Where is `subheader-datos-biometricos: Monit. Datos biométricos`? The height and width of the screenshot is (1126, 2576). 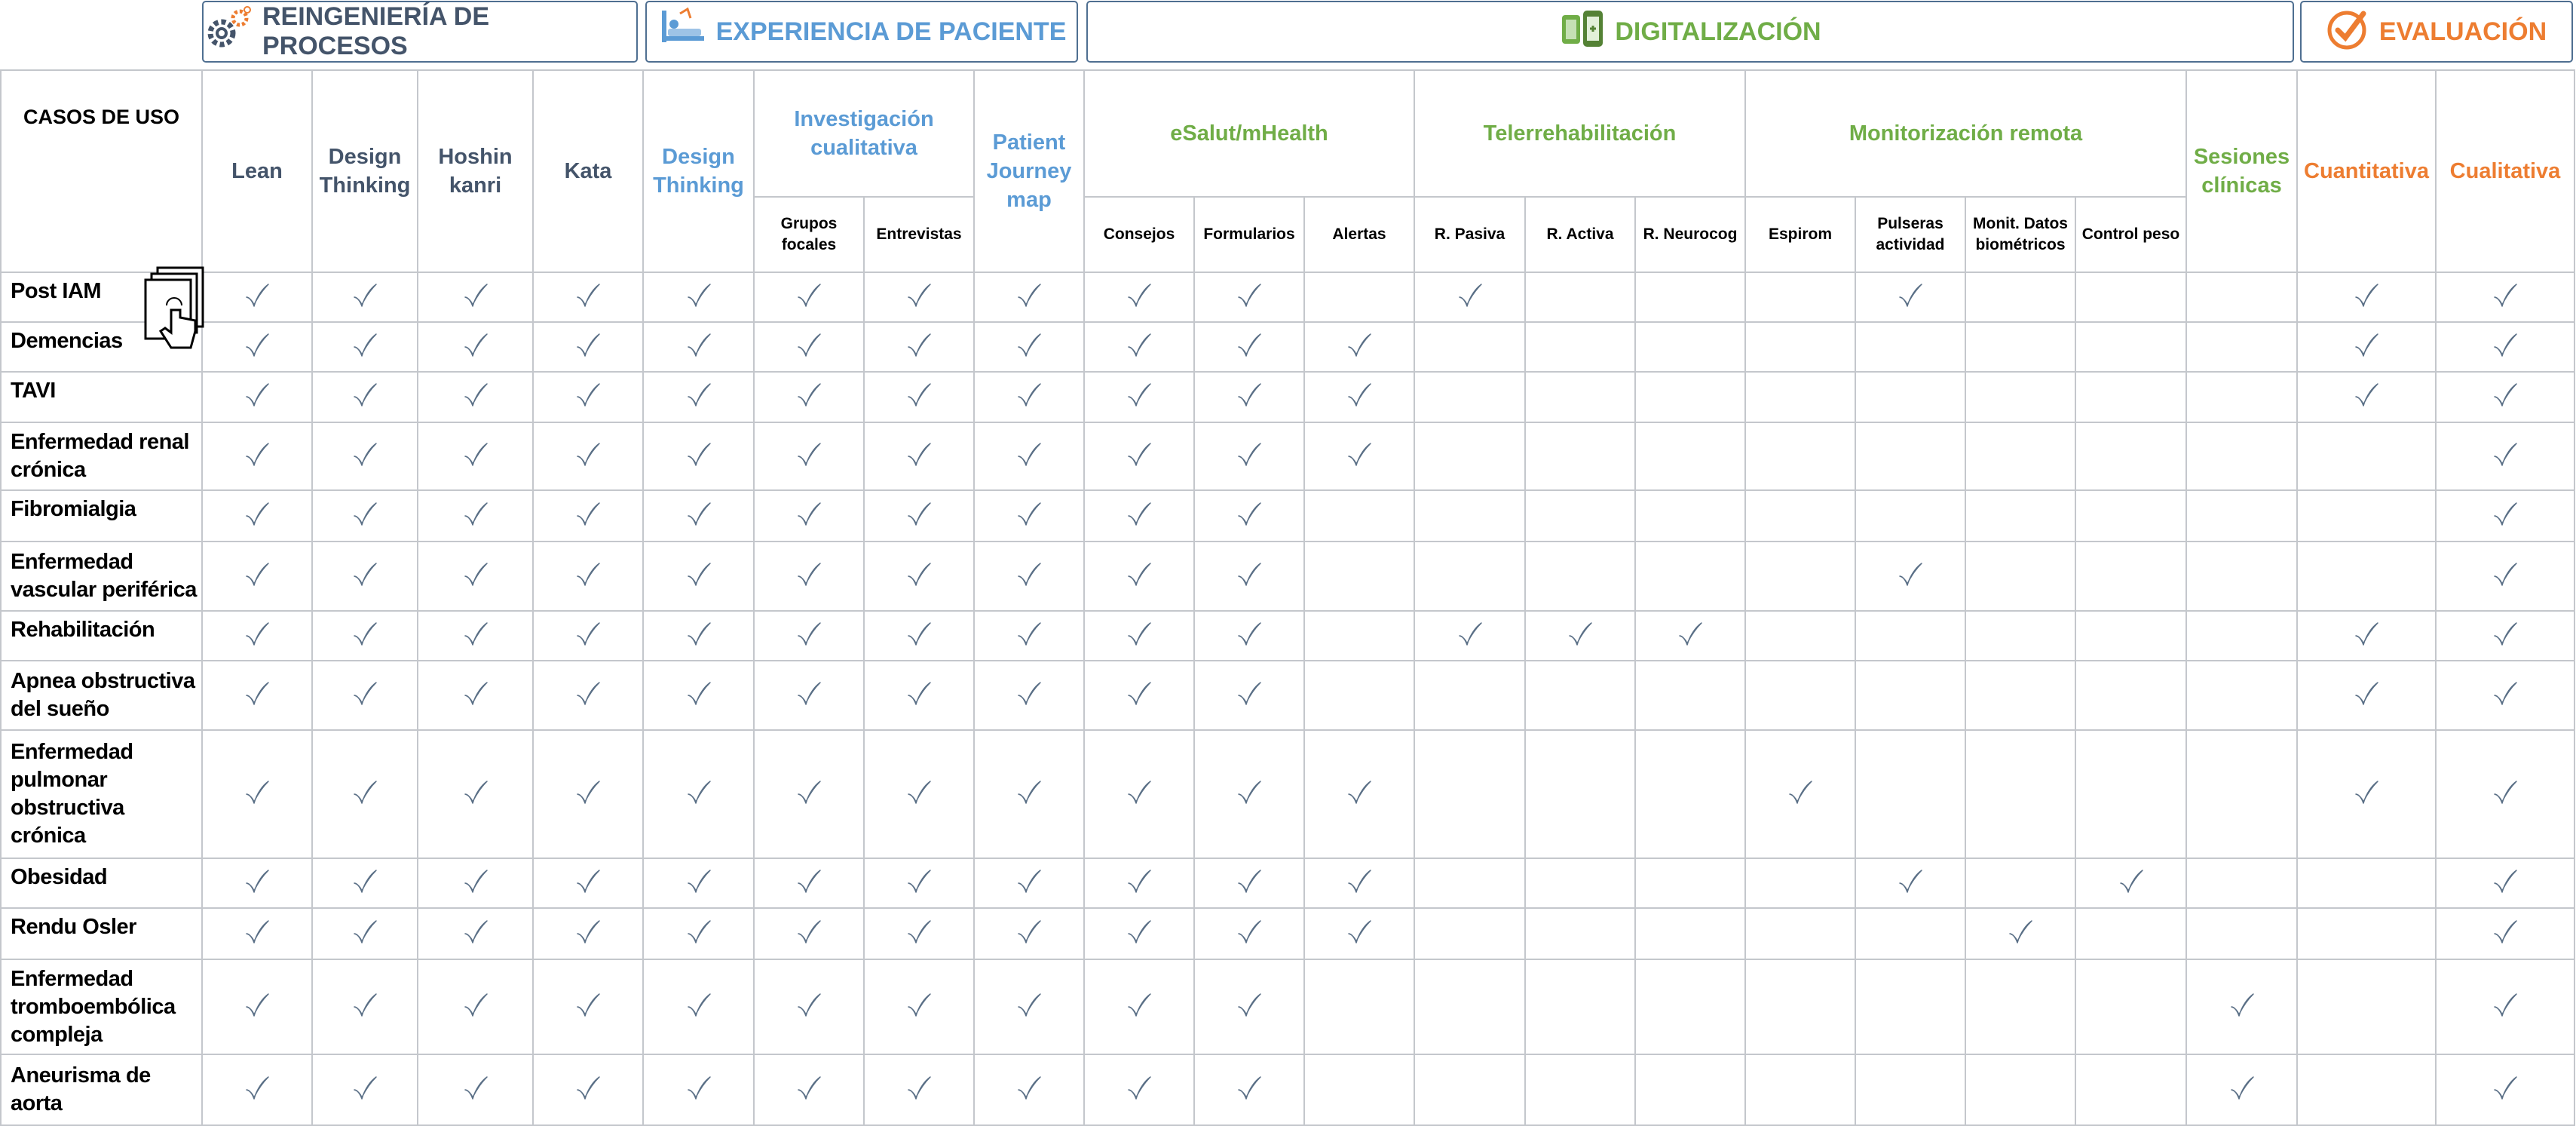 subheader-datos-biometricos: Monit. Datos biométricos is located at coordinates (2020, 234).